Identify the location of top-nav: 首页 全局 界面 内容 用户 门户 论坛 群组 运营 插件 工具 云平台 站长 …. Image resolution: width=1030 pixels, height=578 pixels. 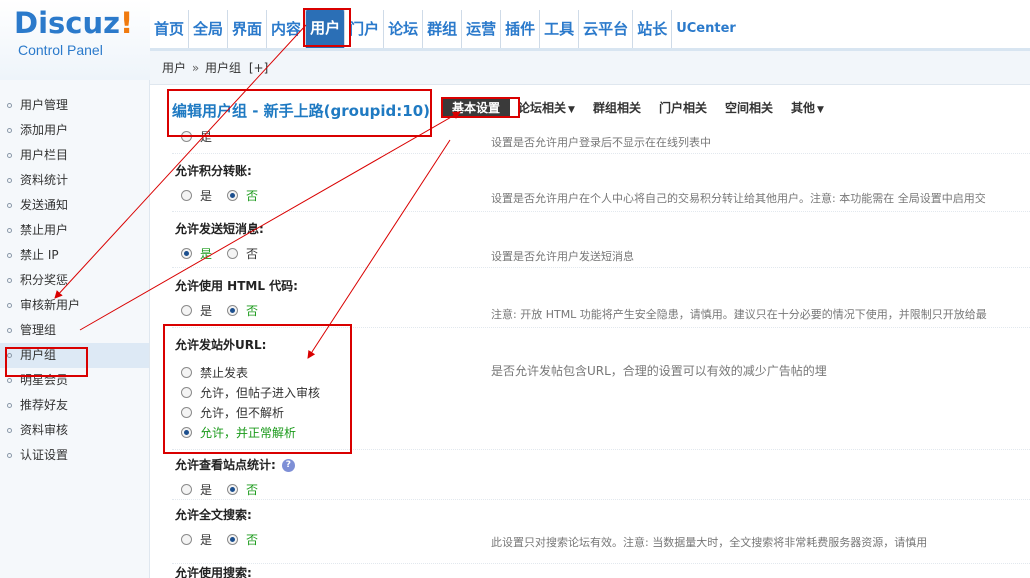
(445, 28).